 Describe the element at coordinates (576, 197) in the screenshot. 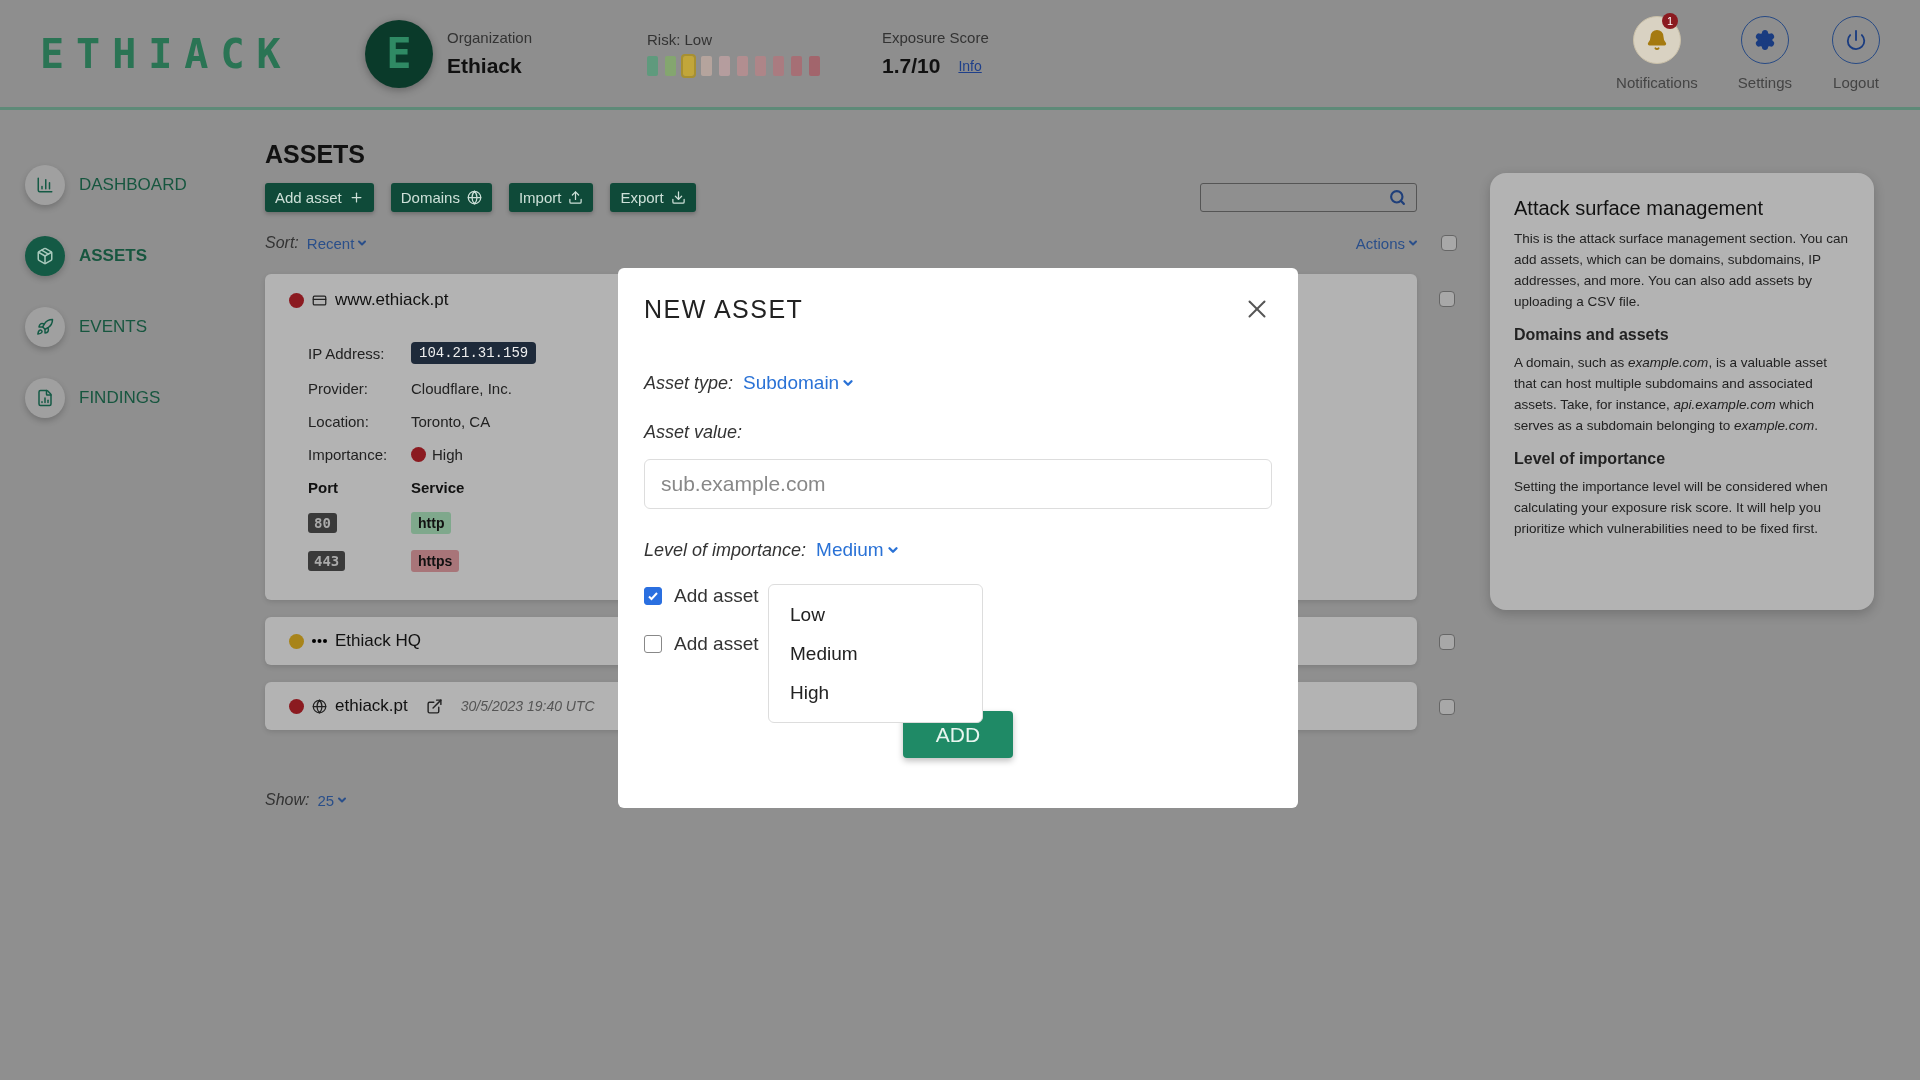

I see `upload-icon` at that location.